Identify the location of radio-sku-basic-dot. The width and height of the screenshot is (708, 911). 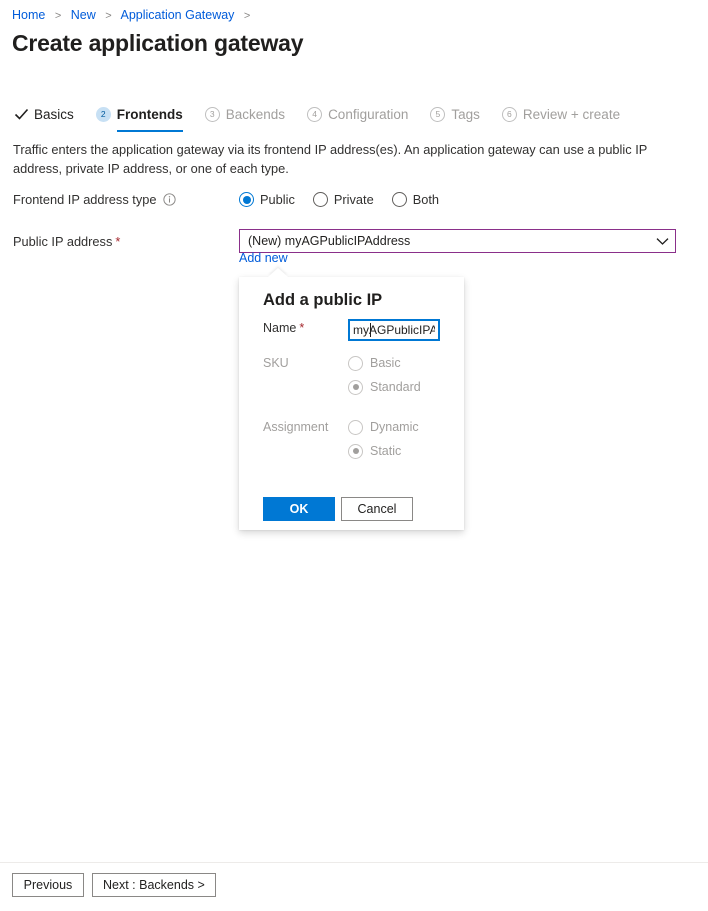
(355, 363).